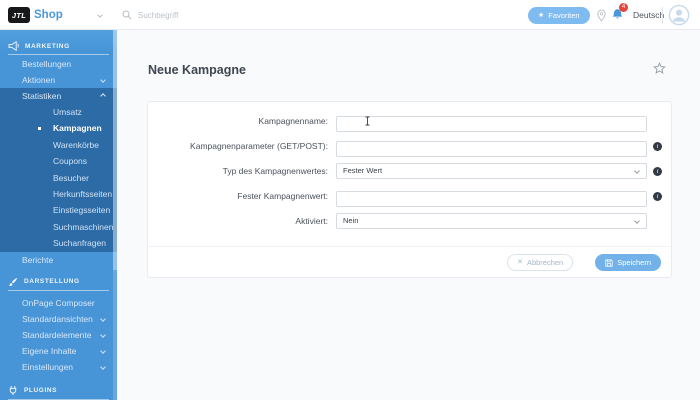 The image size is (700, 400). I want to click on header-divider, so click(662, 15).